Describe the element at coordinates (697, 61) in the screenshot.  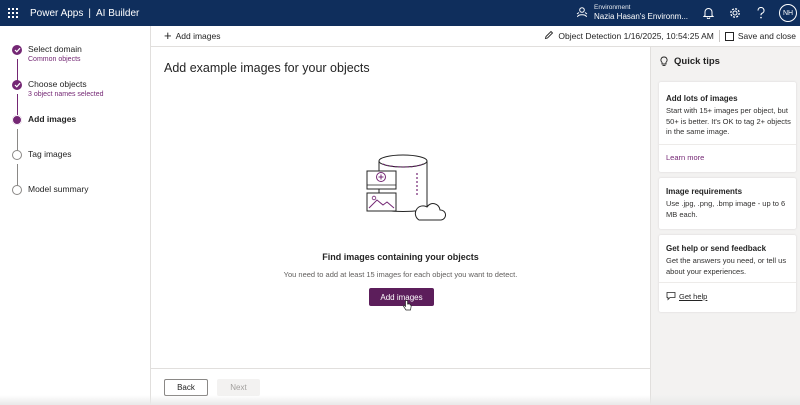
I see `quick-tips-title: Quick tips` at that location.